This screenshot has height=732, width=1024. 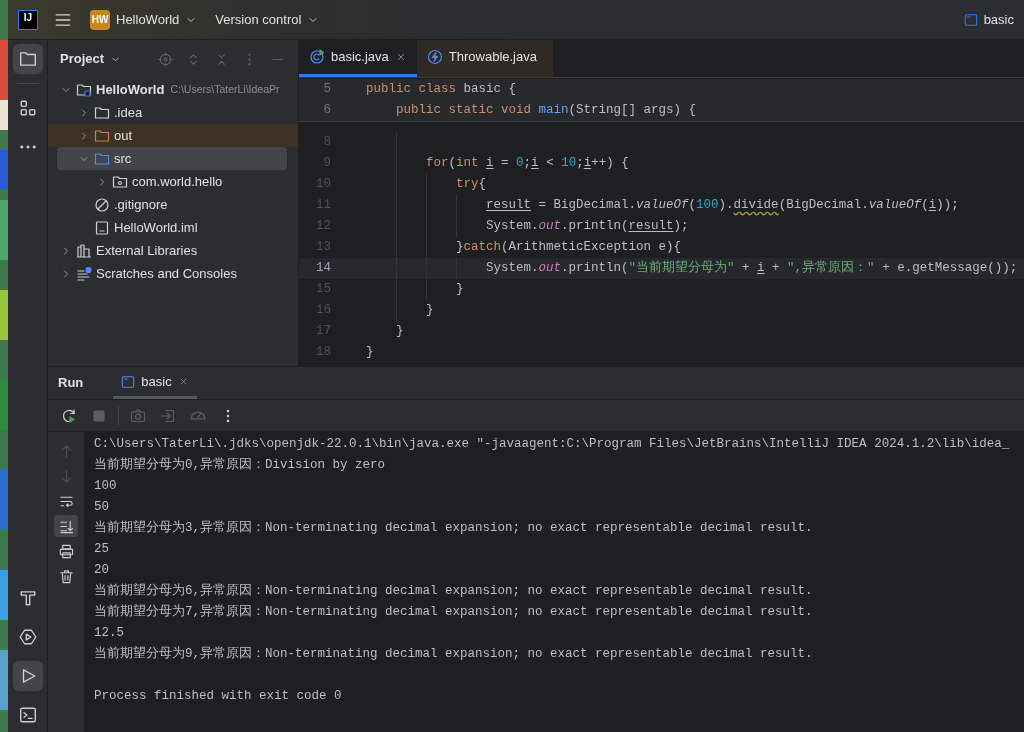 I want to click on terminal-icon, so click(x=27, y=715).